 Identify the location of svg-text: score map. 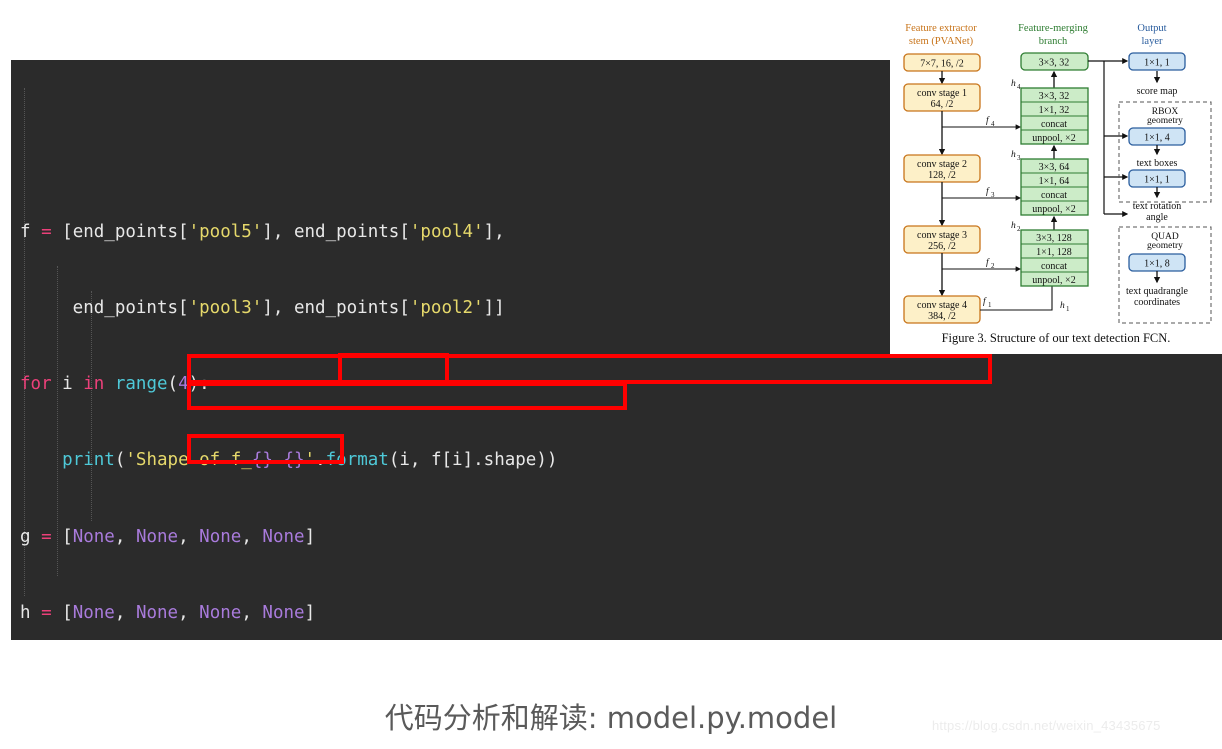
(1157, 91).